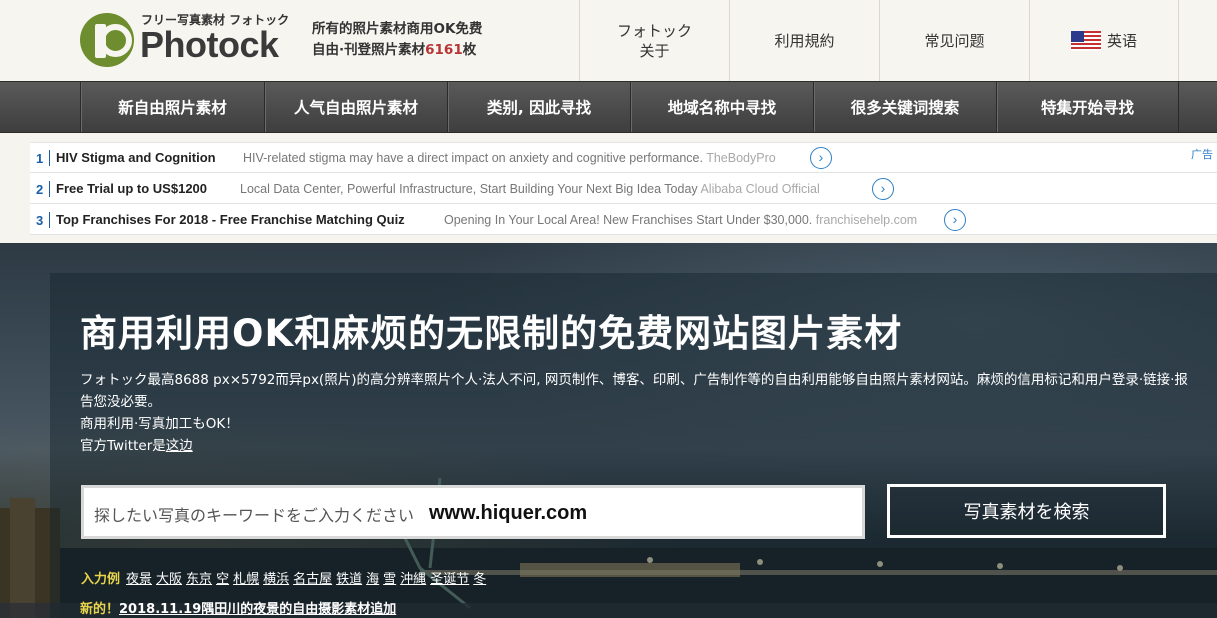  I want to click on ad-title: HIV Stigma and Cognition, so click(136, 157).